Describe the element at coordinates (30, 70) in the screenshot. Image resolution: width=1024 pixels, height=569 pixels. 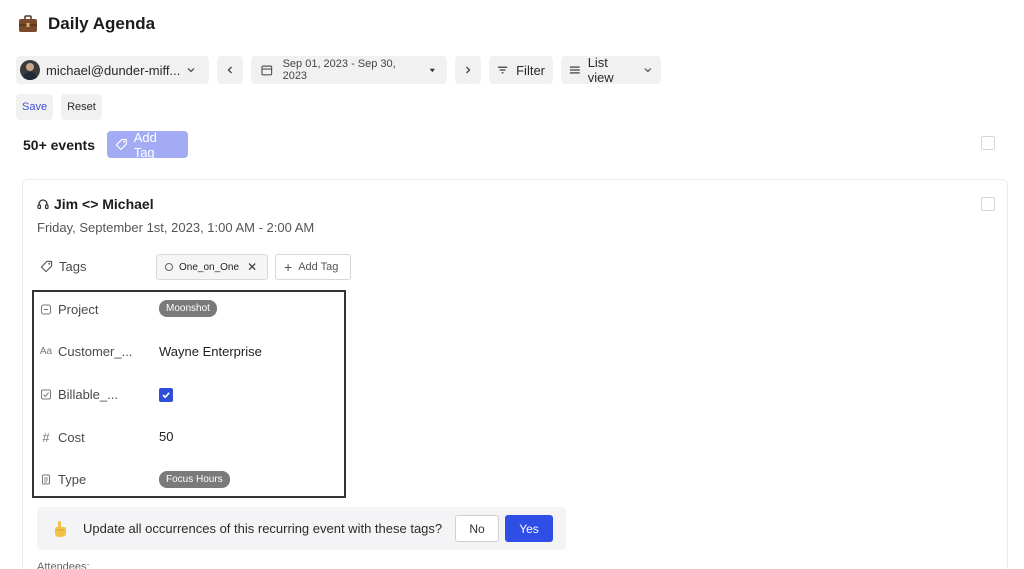
I see `avatar` at that location.